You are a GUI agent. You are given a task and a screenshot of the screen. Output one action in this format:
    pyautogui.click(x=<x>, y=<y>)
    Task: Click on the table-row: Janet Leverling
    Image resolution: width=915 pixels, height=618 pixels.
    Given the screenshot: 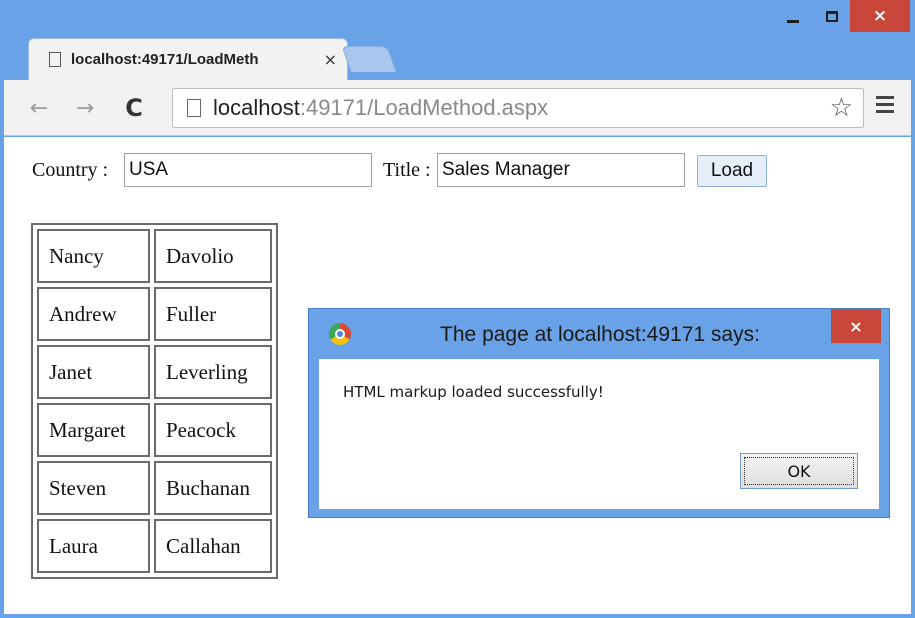 What is the action you would take?
    pyautogui.click(x=154, y=372)
    